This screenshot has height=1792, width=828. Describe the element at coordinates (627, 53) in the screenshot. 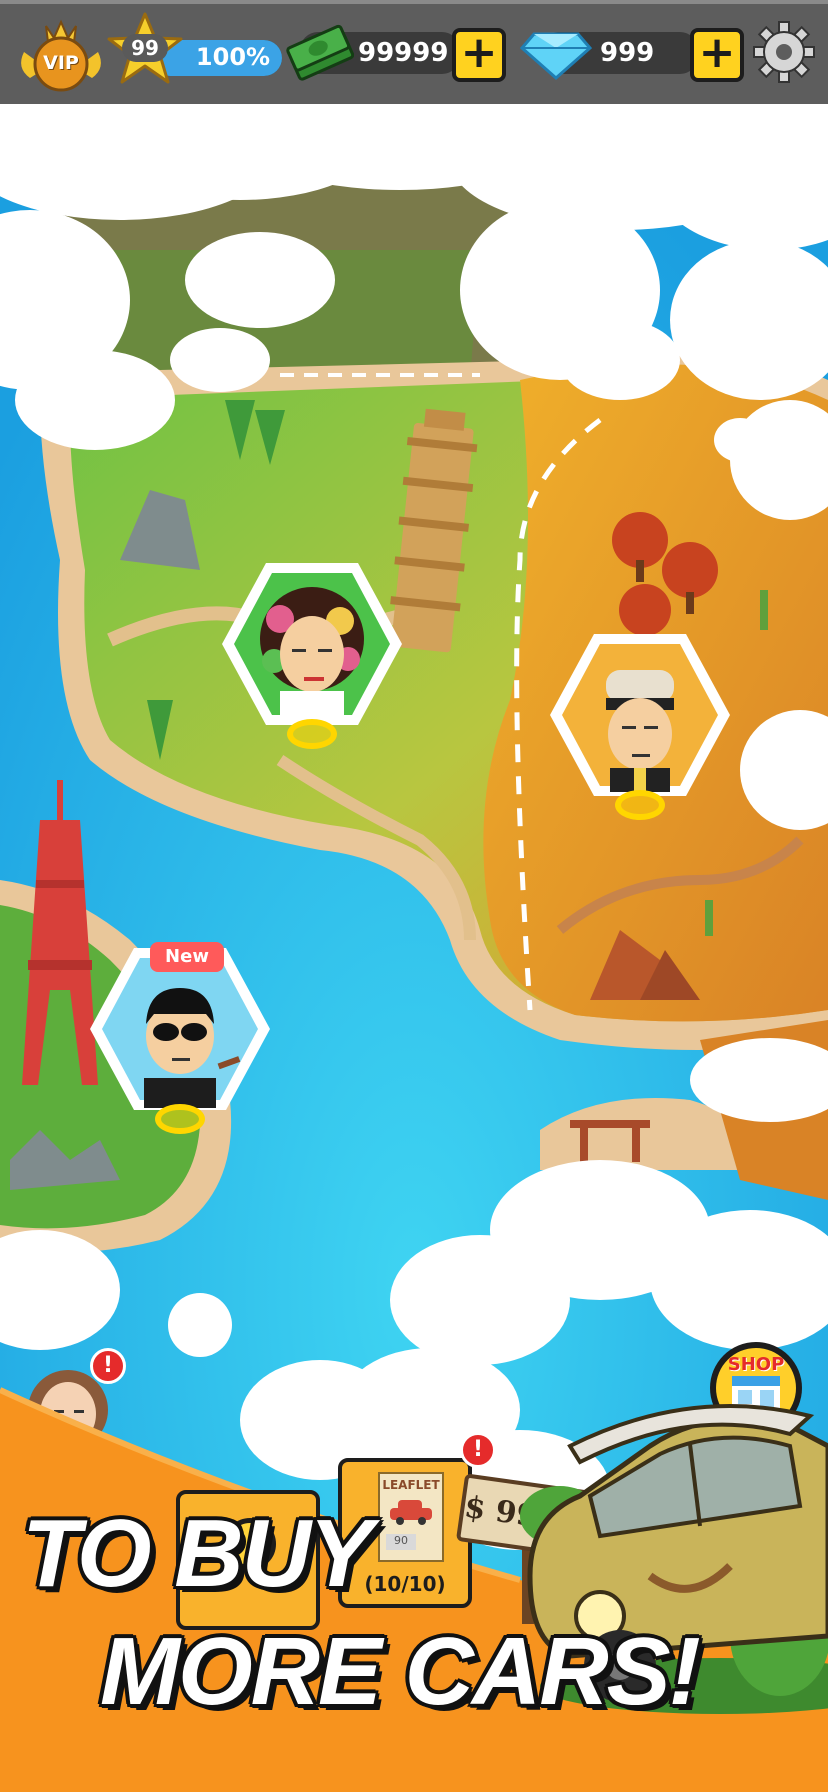

I see `gem-amount: 999` at that location.